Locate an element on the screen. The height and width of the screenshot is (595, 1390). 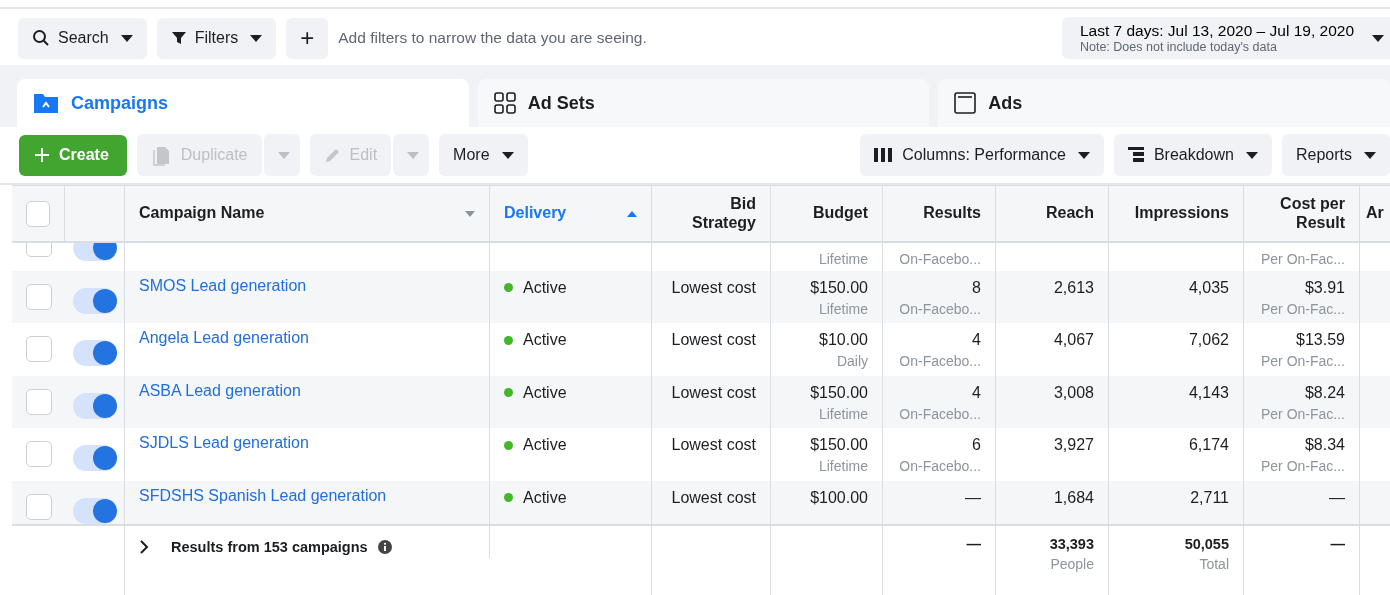
column-header: Bid Strategy is located at coordinates (711, 213).